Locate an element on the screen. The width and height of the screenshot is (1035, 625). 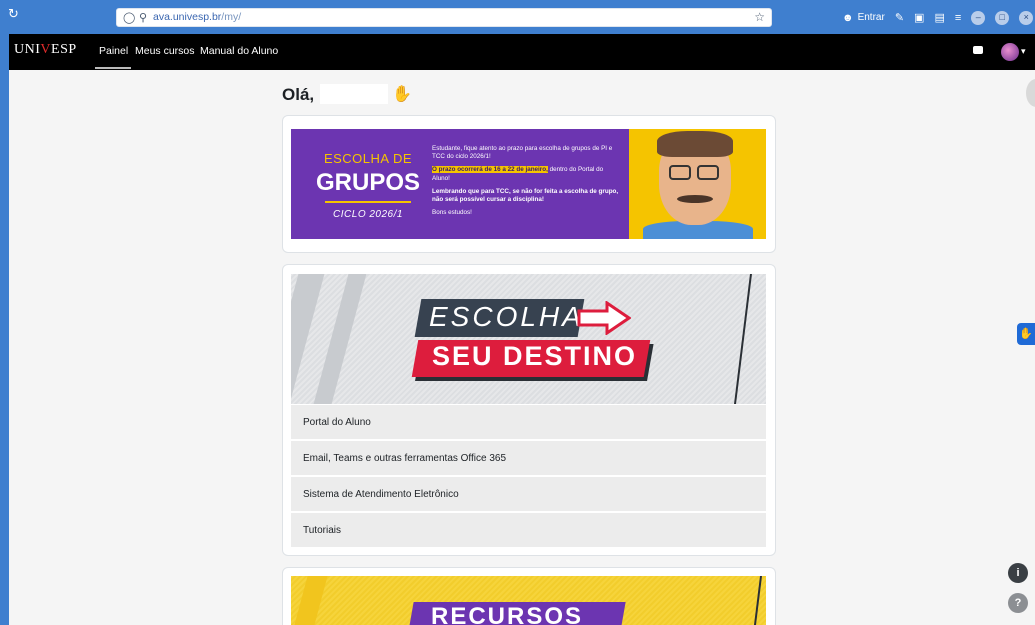
url-text: ava.univesp.br/my/ is located at coordinates (197, 17).